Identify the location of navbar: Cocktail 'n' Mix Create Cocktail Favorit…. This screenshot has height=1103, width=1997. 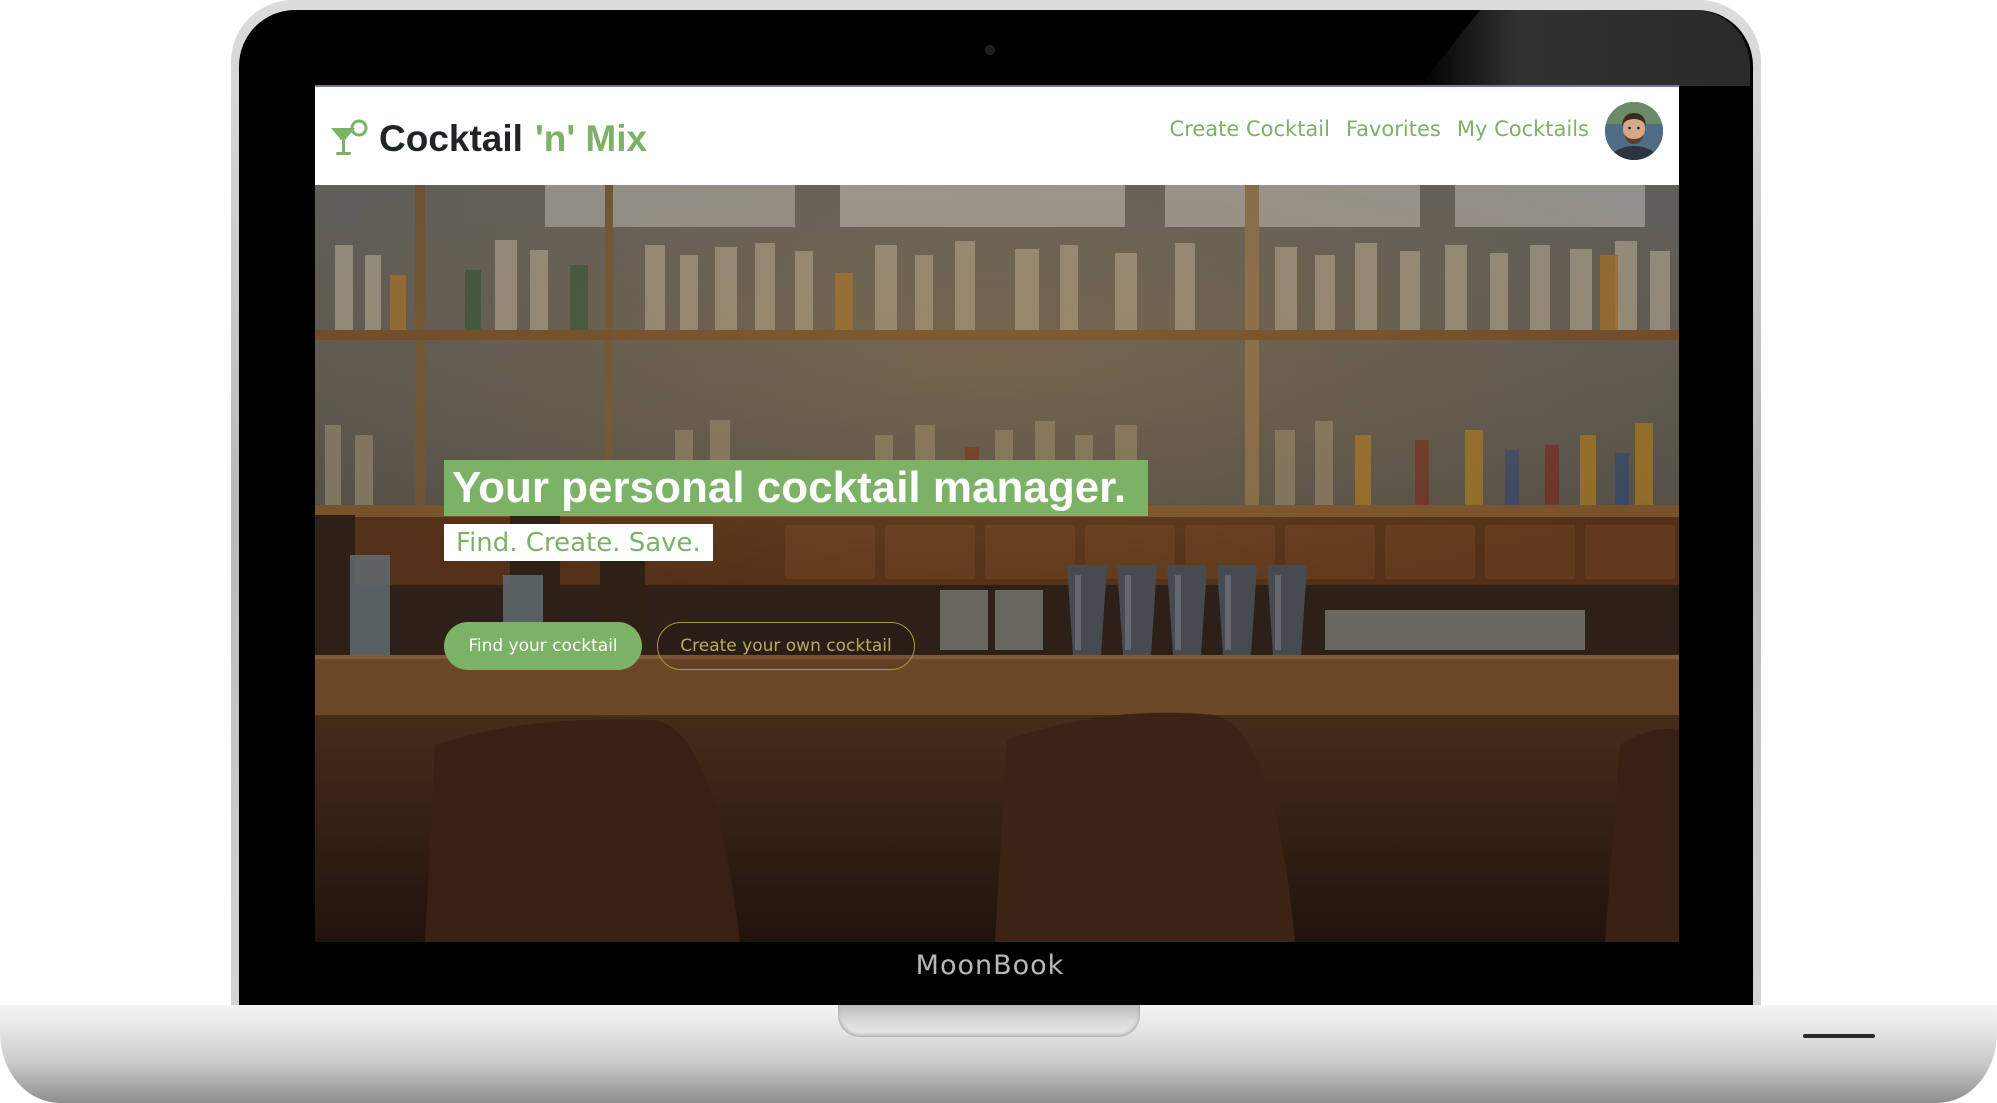
(997, 136).